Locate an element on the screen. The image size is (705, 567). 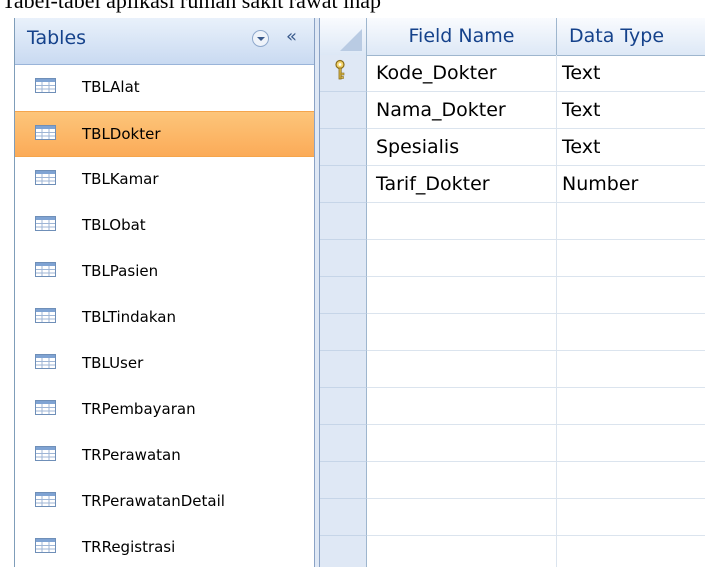
nav-item-label: TBLDokter is located at coordinates (121, 134).